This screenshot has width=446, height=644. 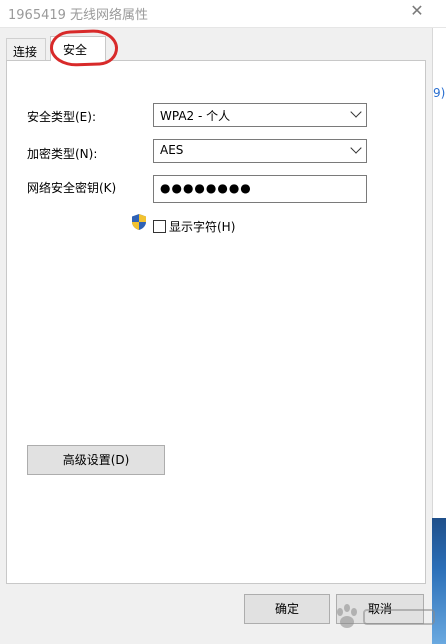 What do you see at coordinates (439, 93) in the screenshot?
I see `background-link: 9)` at bounding box center [439, 93].